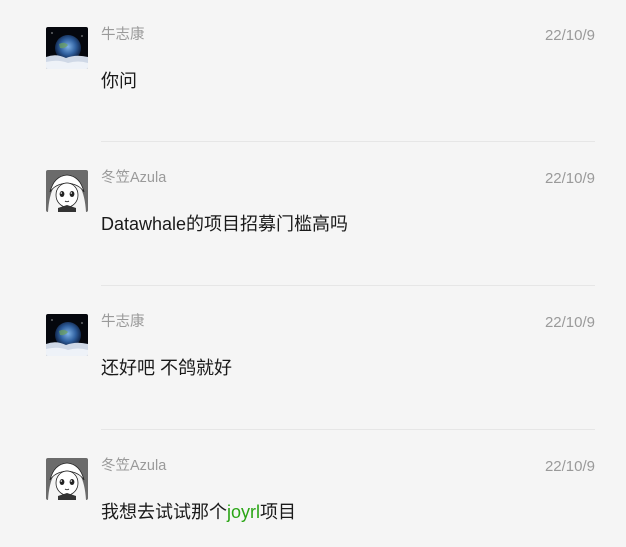  What do you see at coordinates (278, 512) in the screenshot?
I see `message-text-after: 项目` at bounding box center [278, 512].